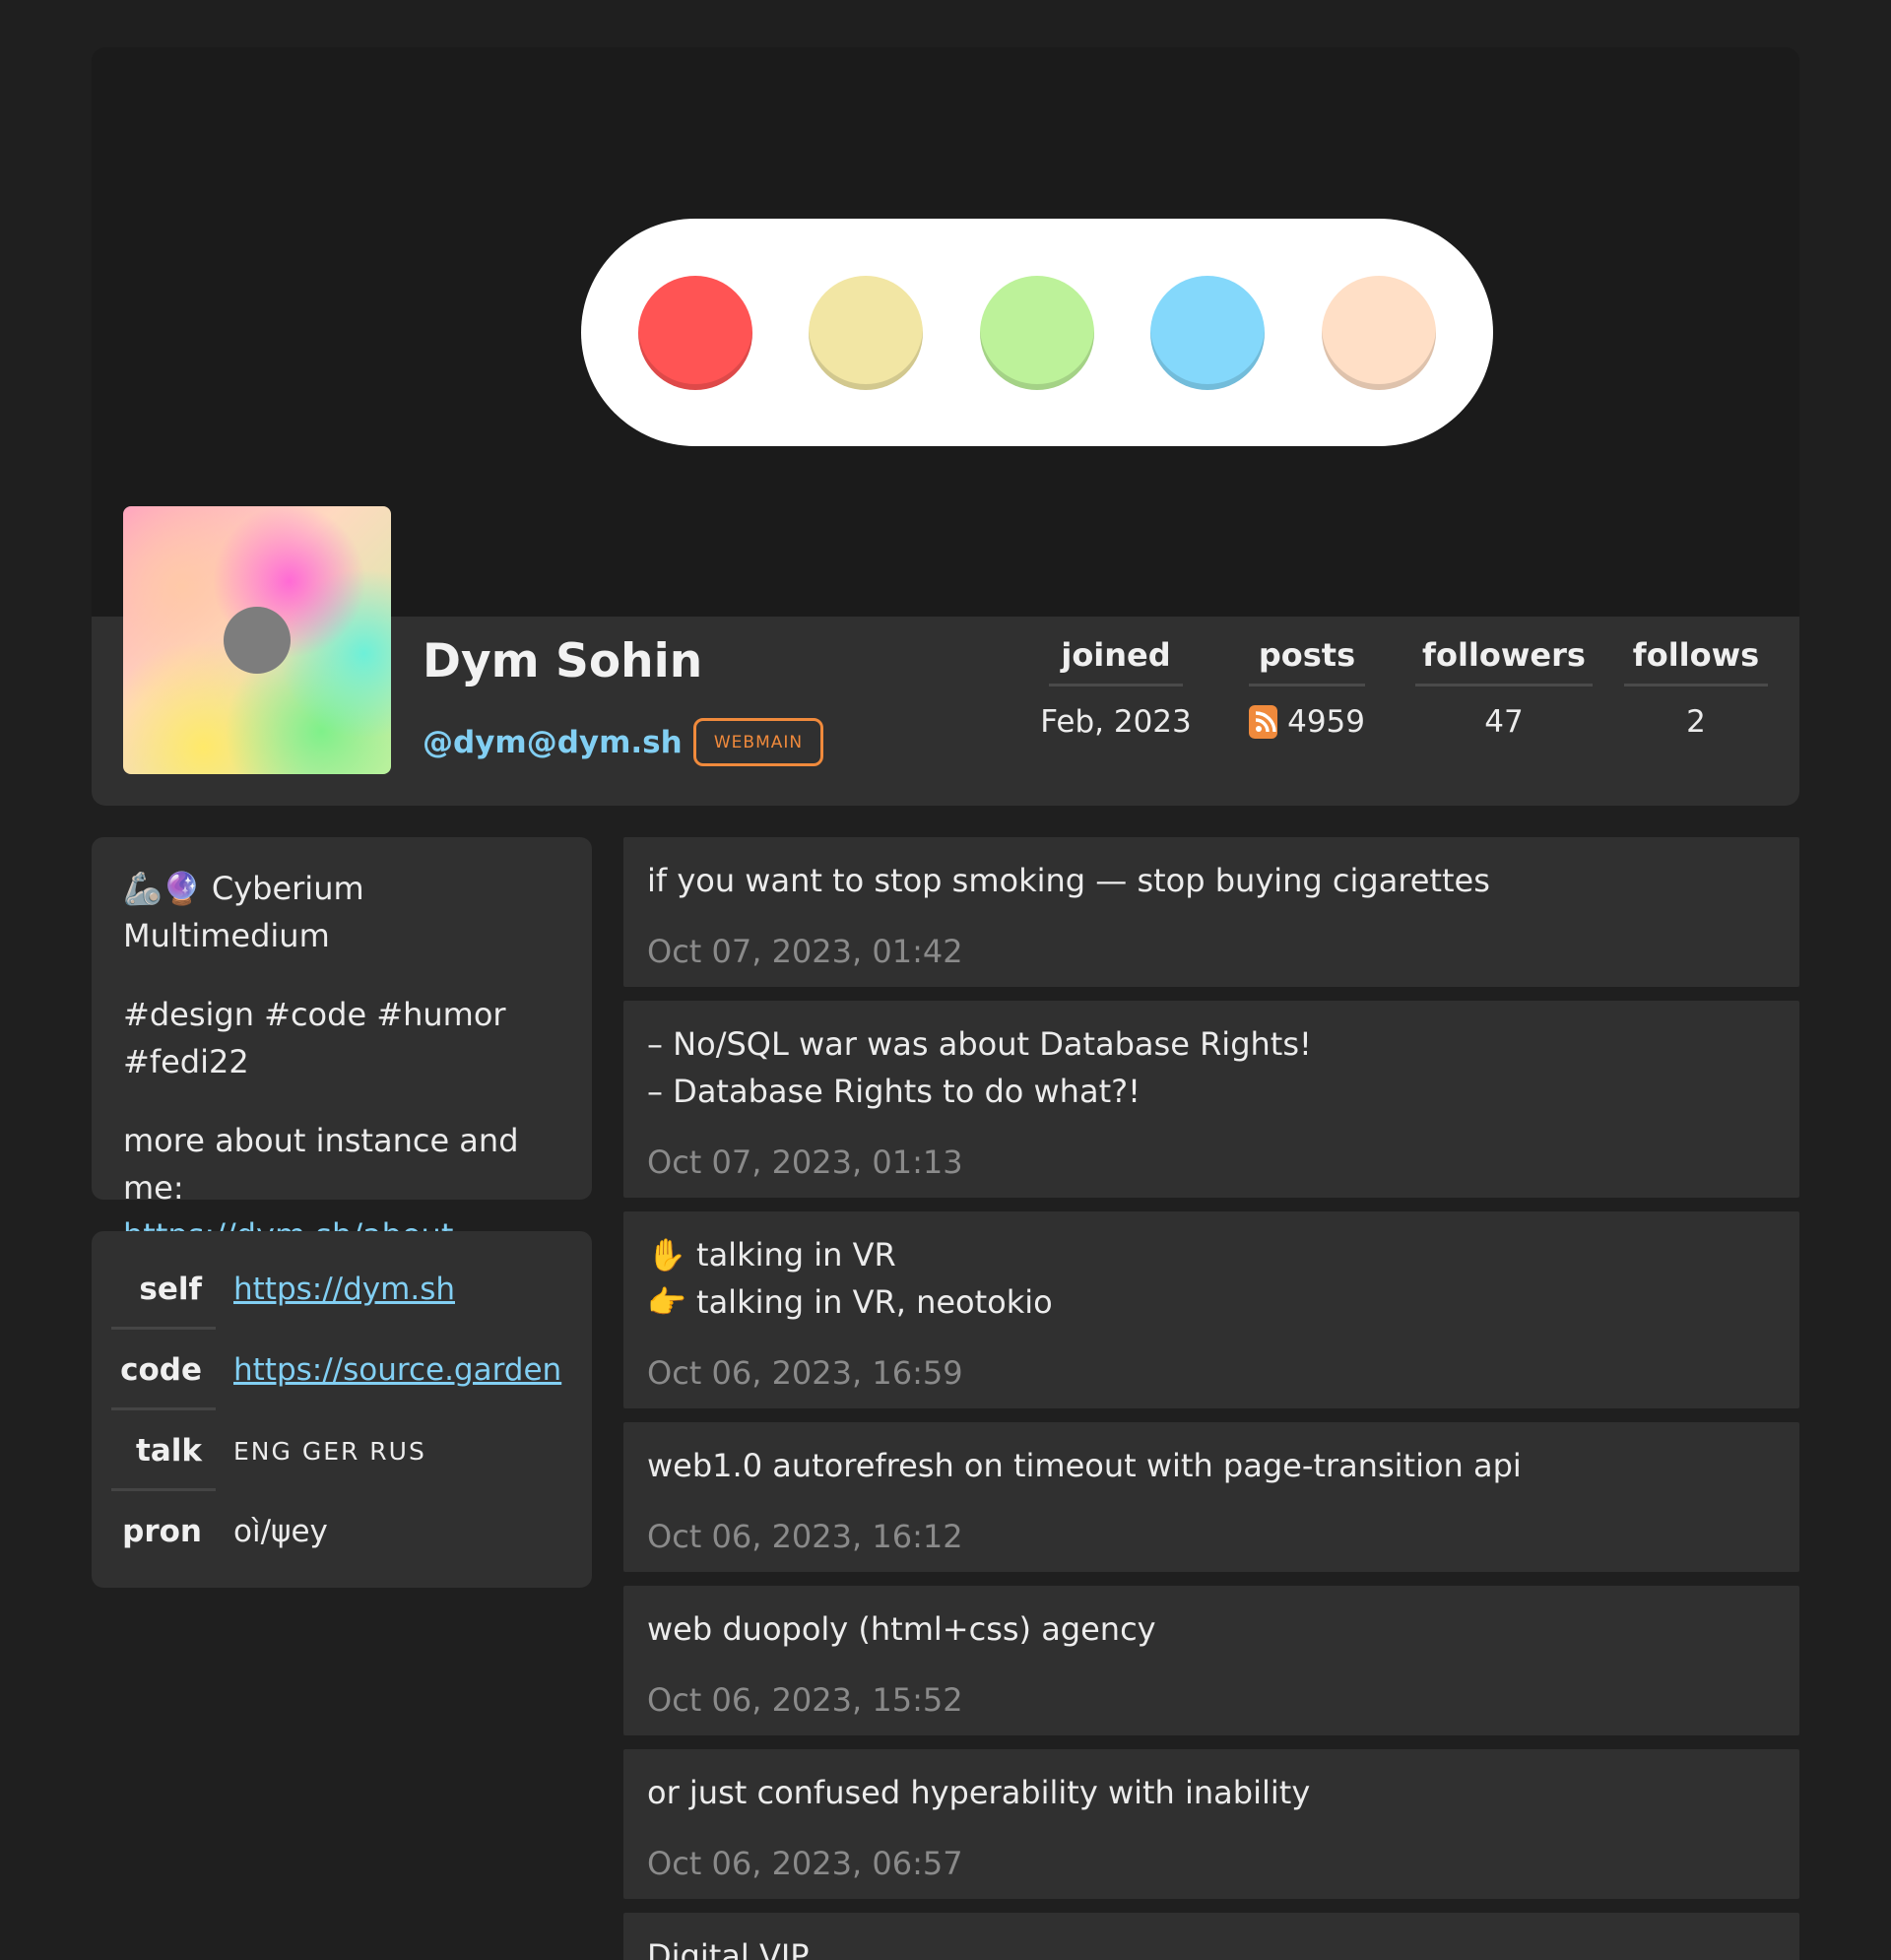 Image resolution: width=1891 pixels, height=1960 pixels. Describe the element at coordinates (342, 1531) in the screenshot. I see `field-row-pron: pron oì/ψey` at that location.